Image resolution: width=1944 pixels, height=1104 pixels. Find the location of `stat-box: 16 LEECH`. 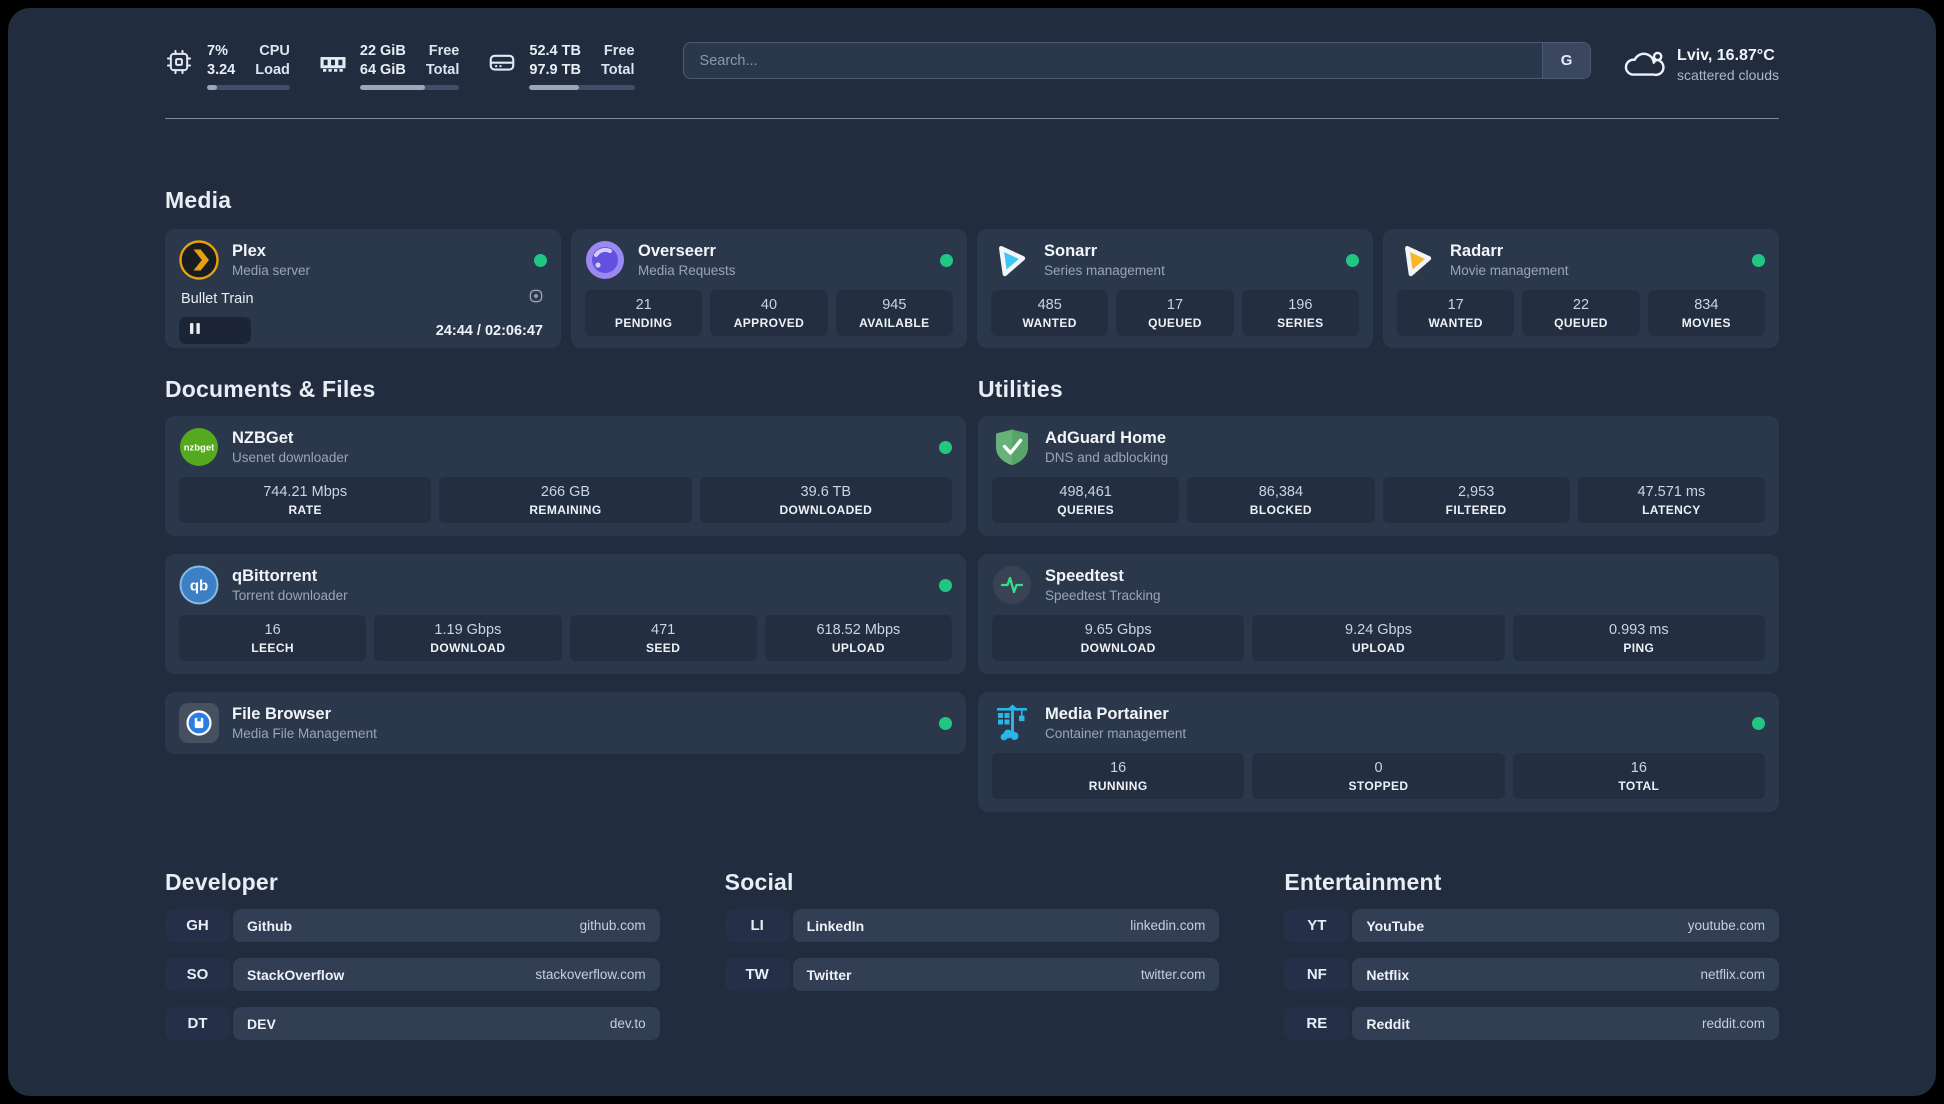

stat-box: 16 LEECH is located at coordinates (273, 638).